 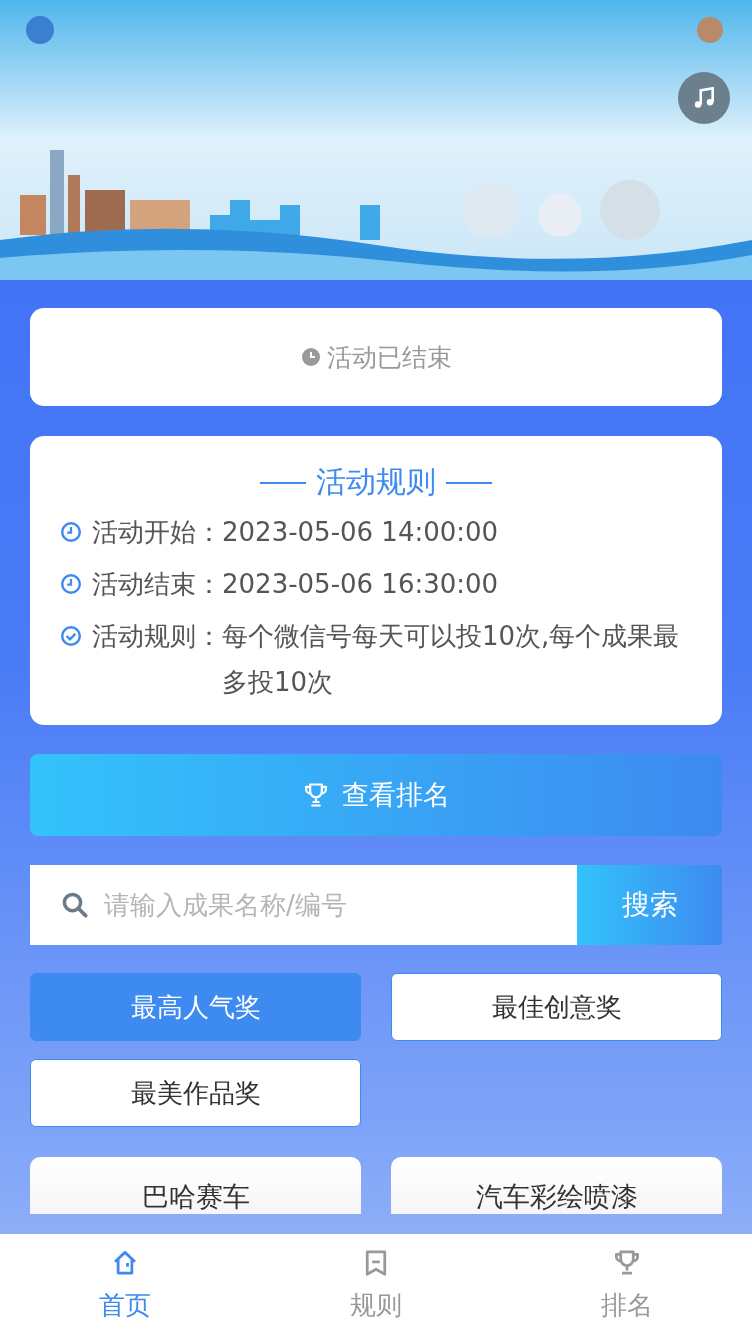 What do you see at coordinates (376, 1285) in the screenshot?
I see `nav-tab: 规则` at bounding box center [376, 1285].